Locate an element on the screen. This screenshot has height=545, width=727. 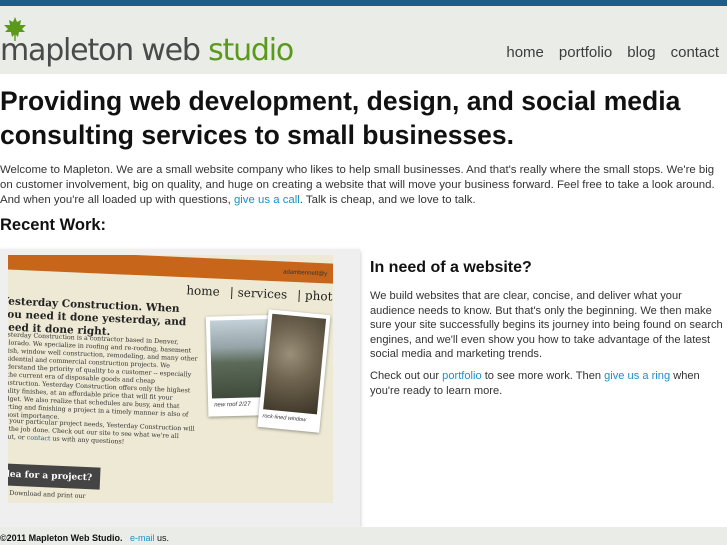
need-p2-pre: Check out our is located at coordinates (406, 376).